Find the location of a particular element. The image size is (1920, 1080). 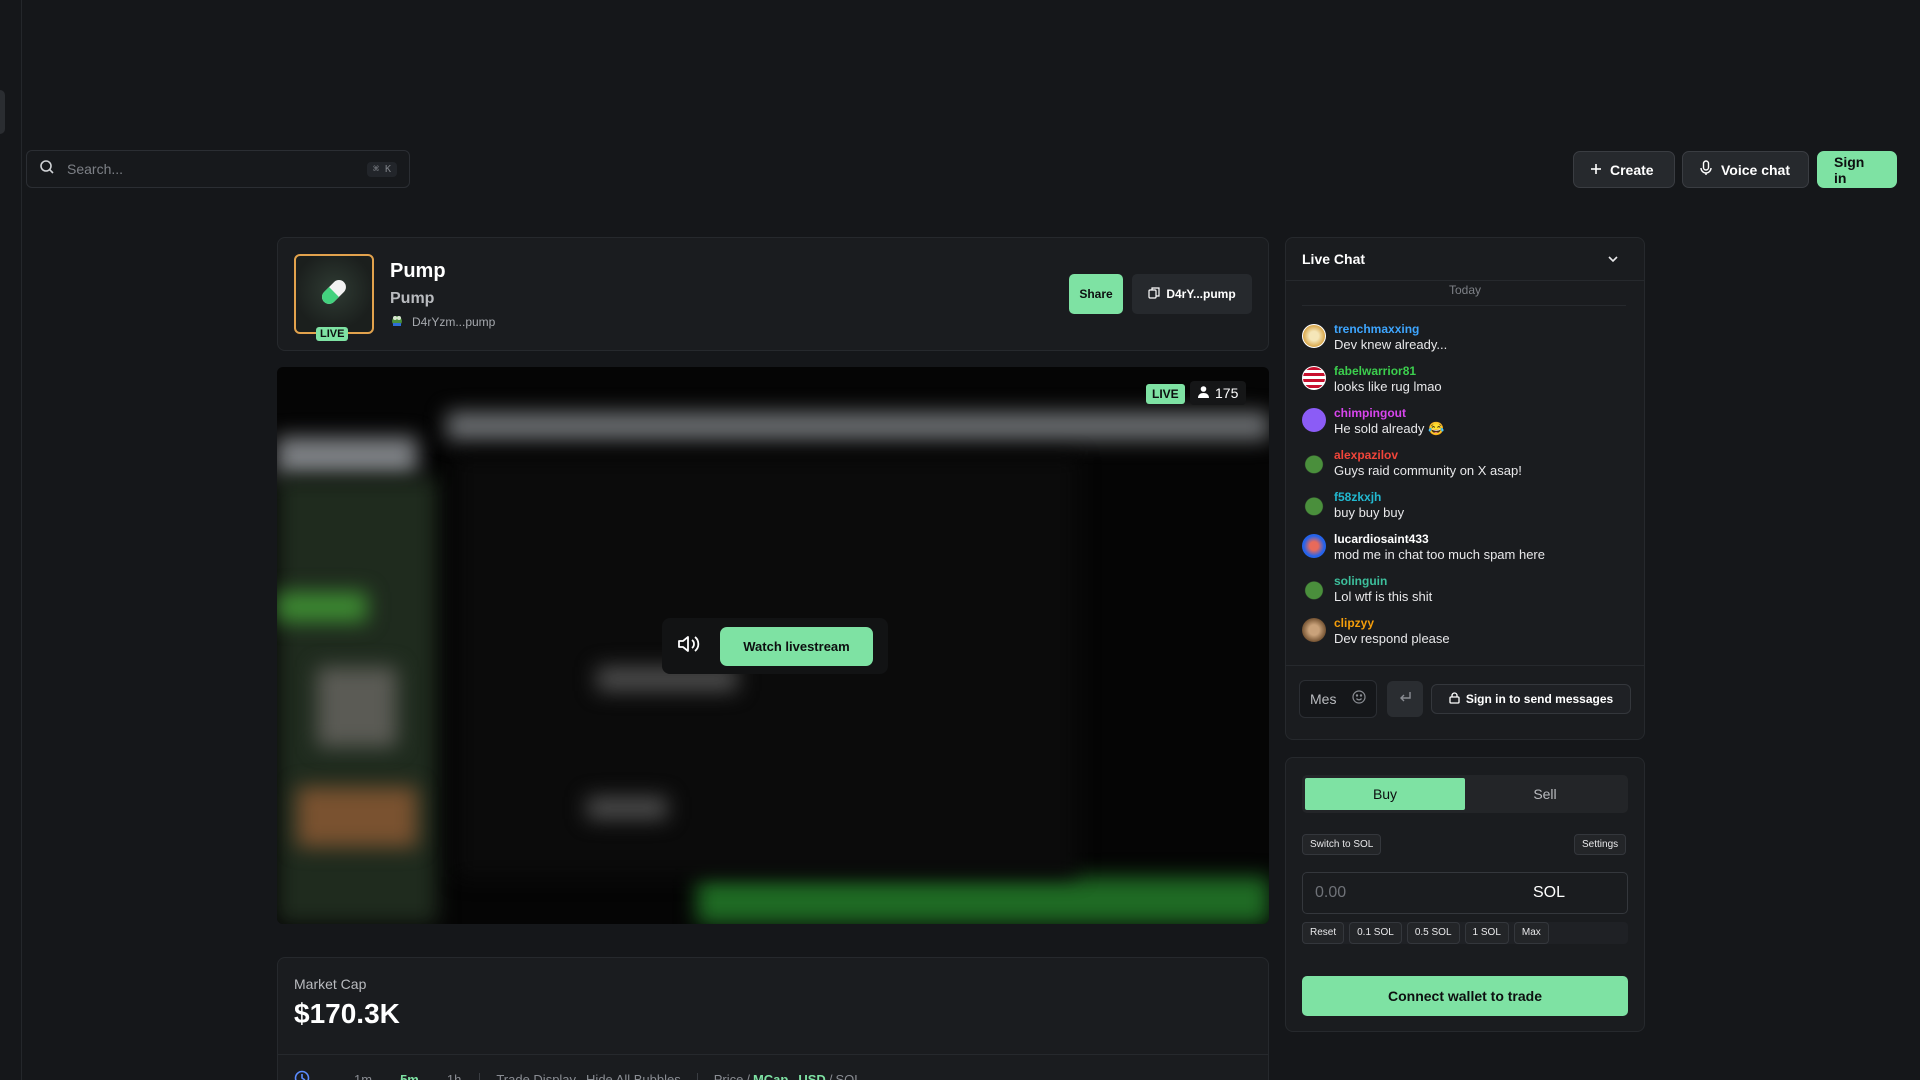

chat-username: alexpazilov is located at coordinates (1428, 455).